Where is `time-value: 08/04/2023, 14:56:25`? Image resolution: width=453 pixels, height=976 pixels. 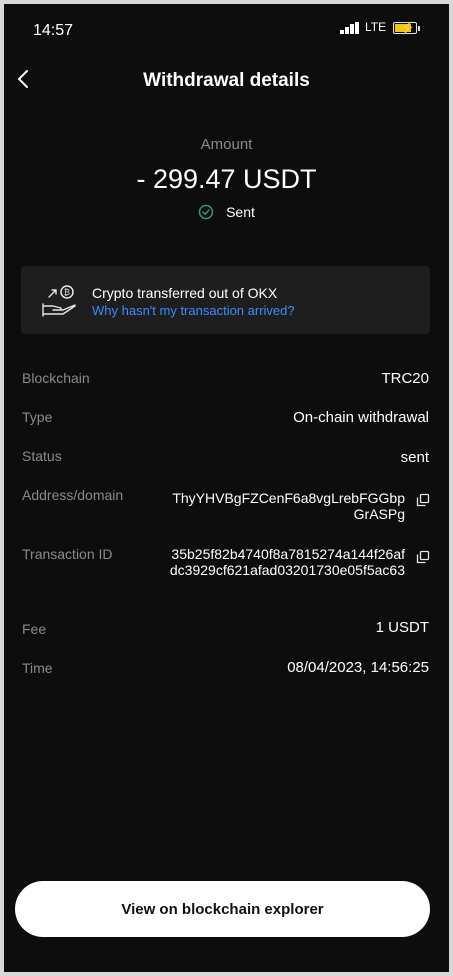 time-value: 08/04/2023, 14:56:25 is located at coordinates (358, 667).